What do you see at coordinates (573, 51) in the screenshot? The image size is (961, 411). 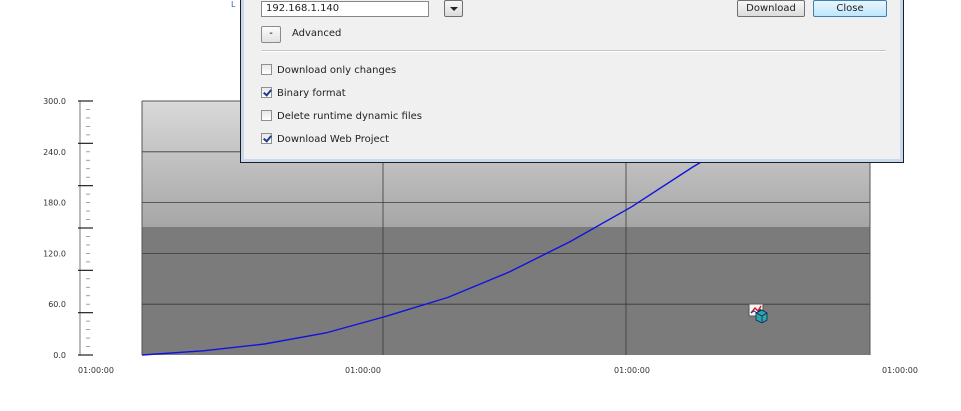 I see `dialog-separator` at bounding box center [573, 51].